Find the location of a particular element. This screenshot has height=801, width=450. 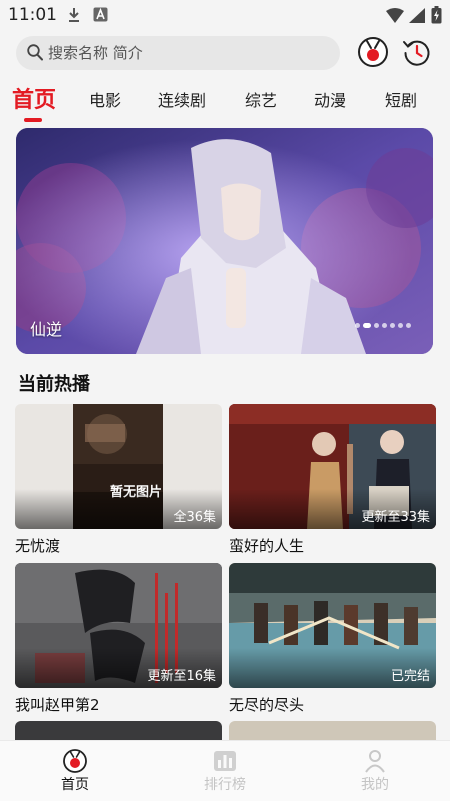

status-time: 11:01 is located at coordinates (32, 15).